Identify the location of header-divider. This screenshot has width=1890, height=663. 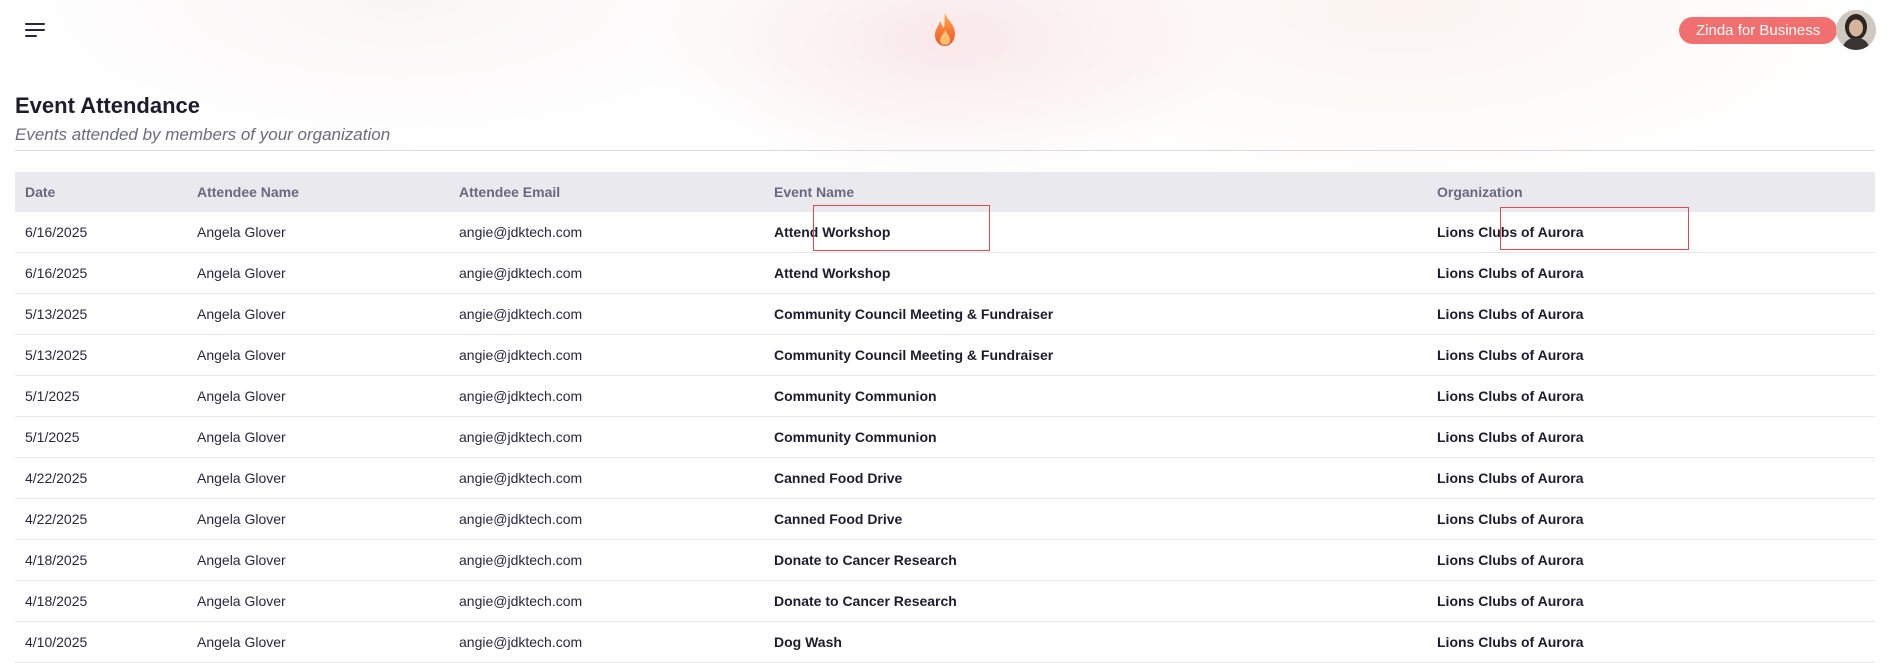
(945, 150).